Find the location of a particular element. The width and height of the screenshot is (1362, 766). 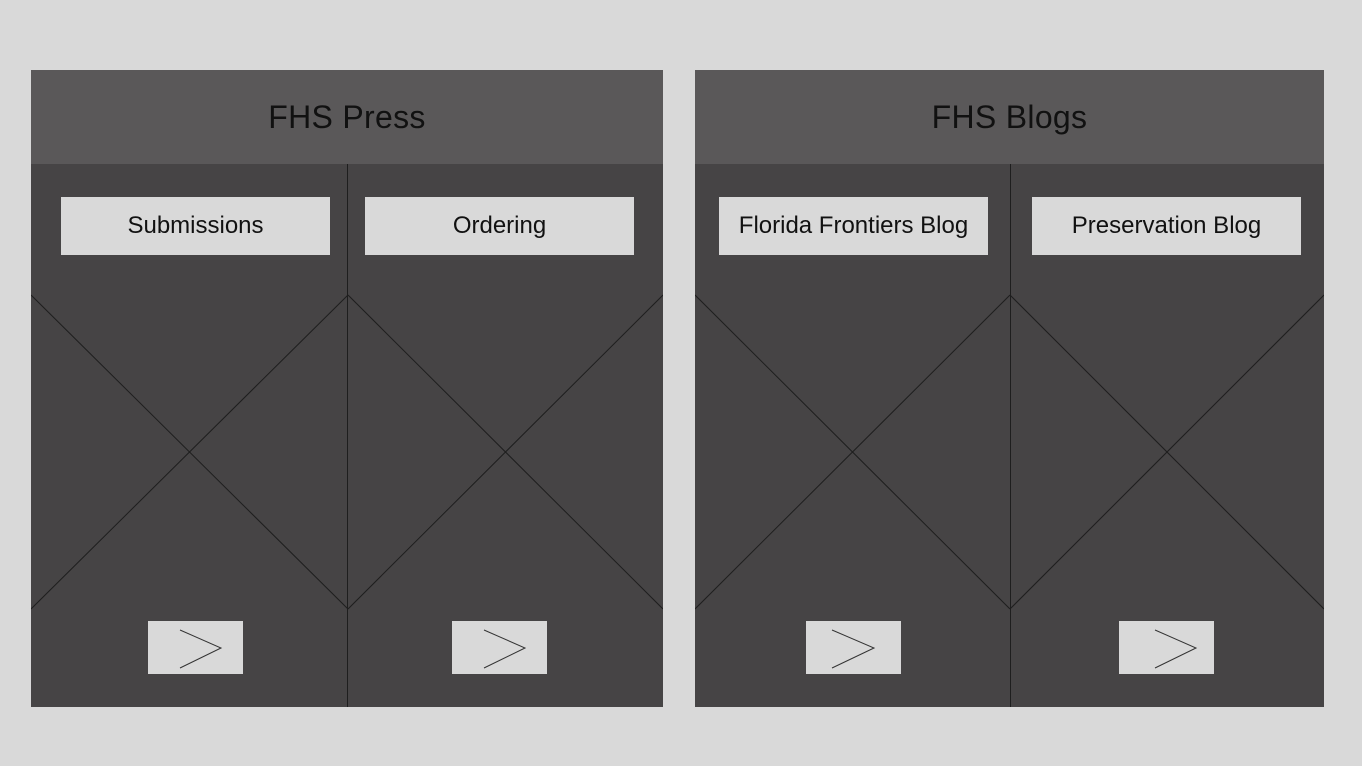

florida-frontiers-blog-button: Florida Frontiers Blog is located at coordinates (853, 226).